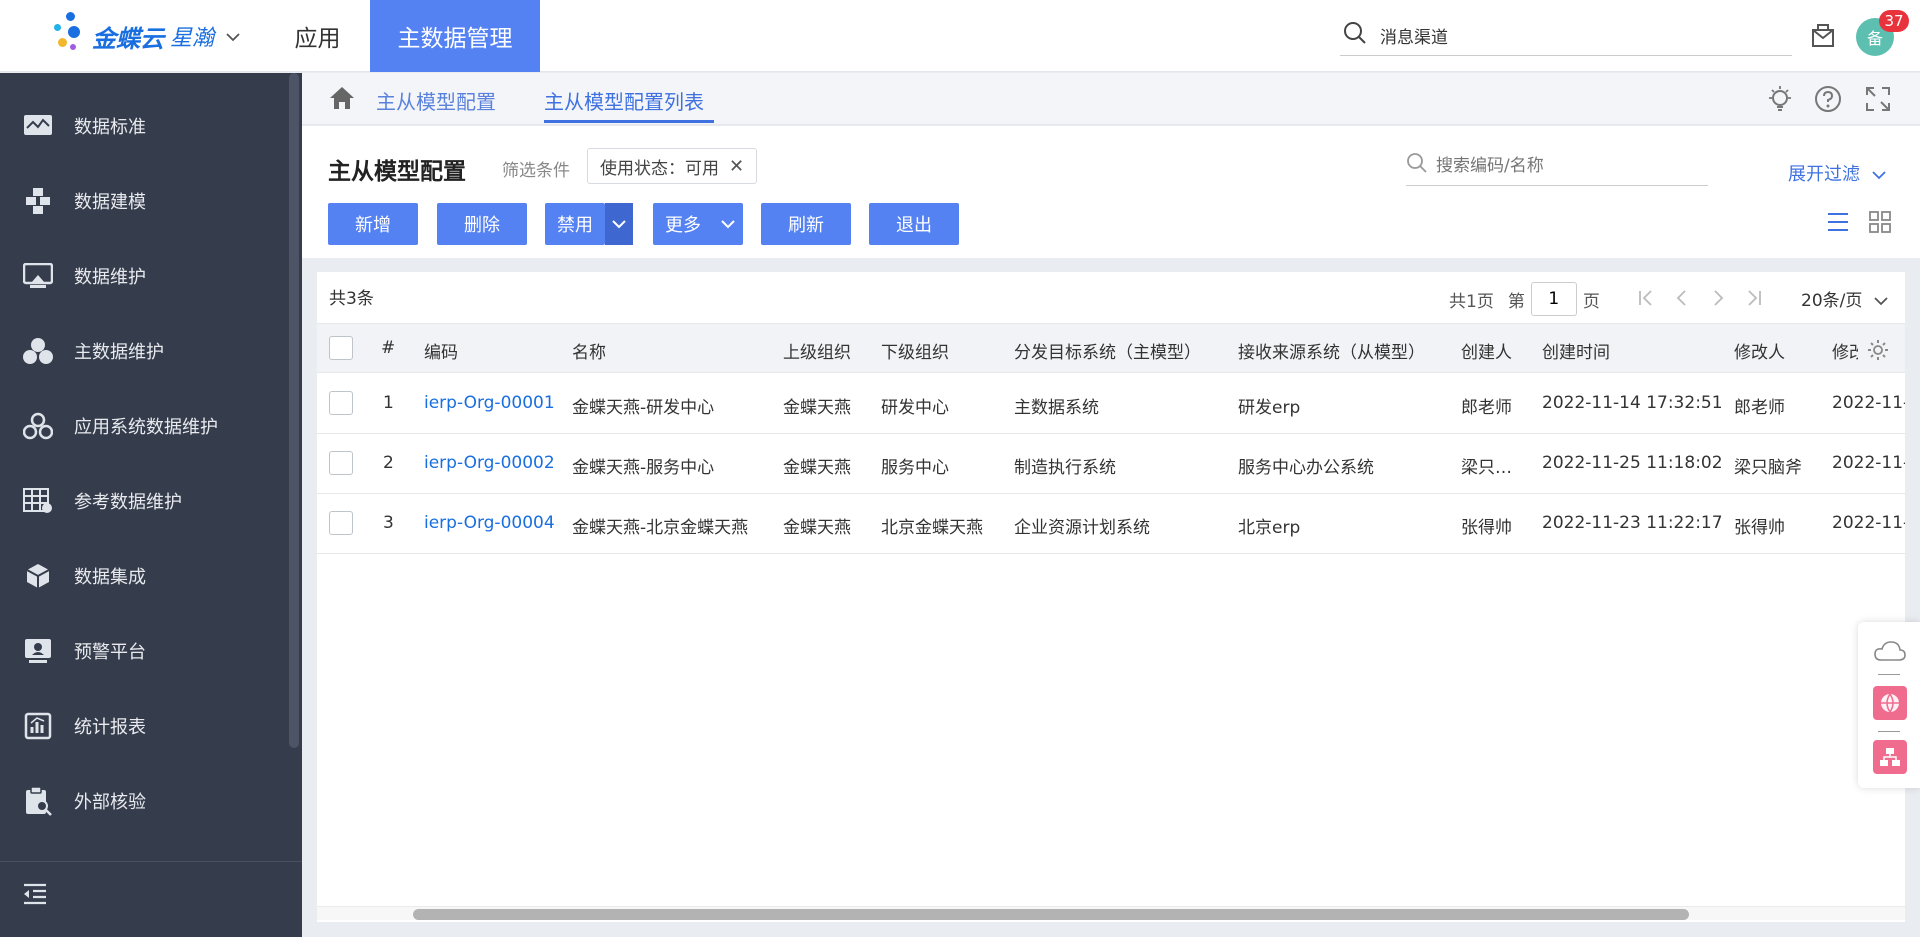  What do you see at coordinates (1878, 350) in the screenshot?
I see `gear-icon` at bounding box center [1878, 350].